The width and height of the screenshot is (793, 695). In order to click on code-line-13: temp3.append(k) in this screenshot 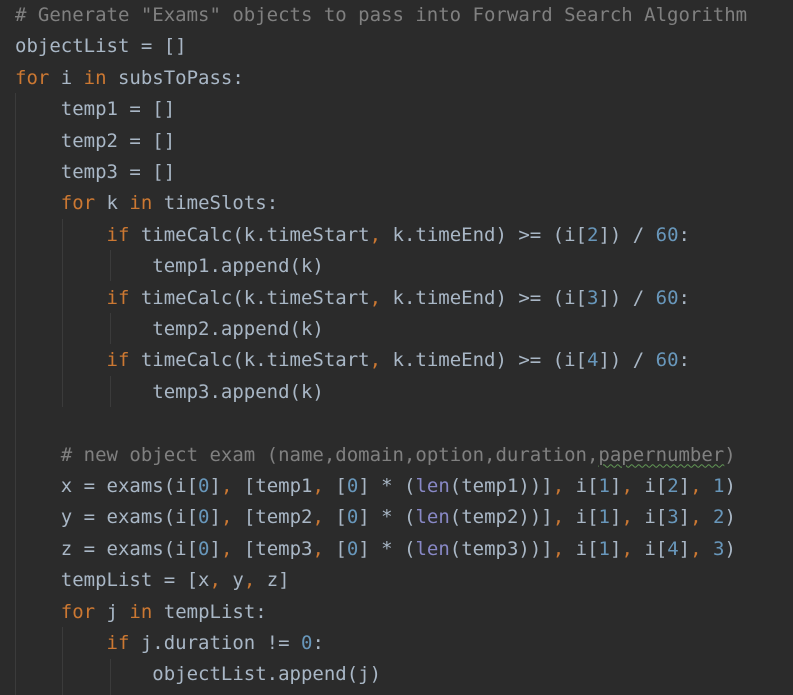, I will do `click(169, 392)`.